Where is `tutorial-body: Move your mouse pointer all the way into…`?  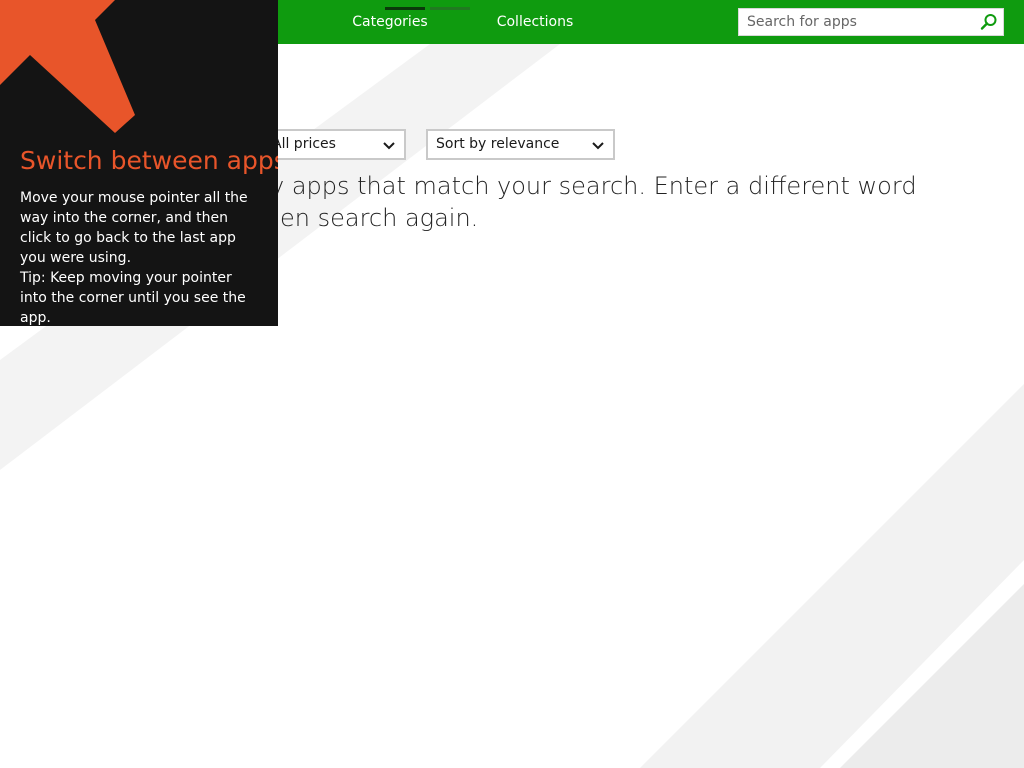 tutorial-body: Move your mouse pointer all the way into… is located at coordinates (140, 257).